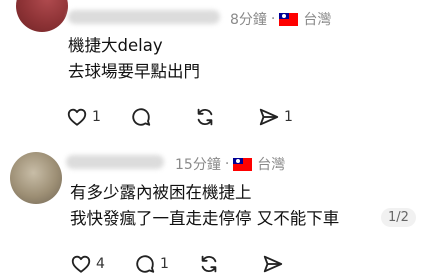  I want to click on comment-line: 有多少露內被困在機捷上, so click(161, 192).